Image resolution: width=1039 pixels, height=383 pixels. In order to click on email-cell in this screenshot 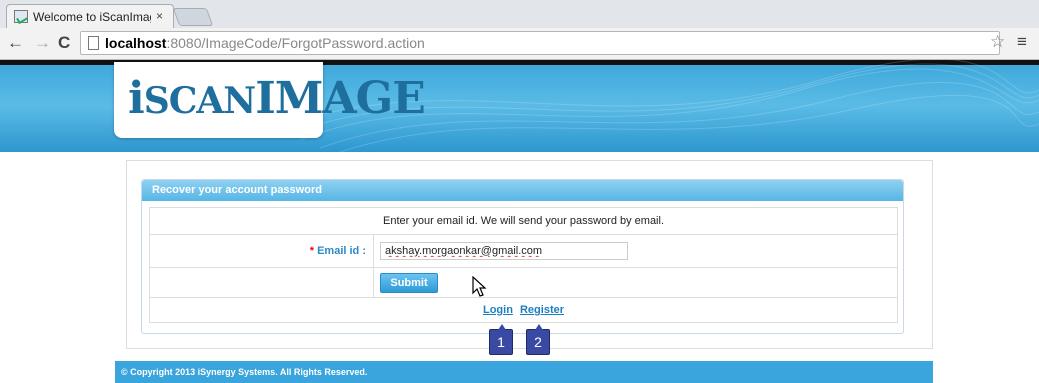, I will do `click(635, 251)`.